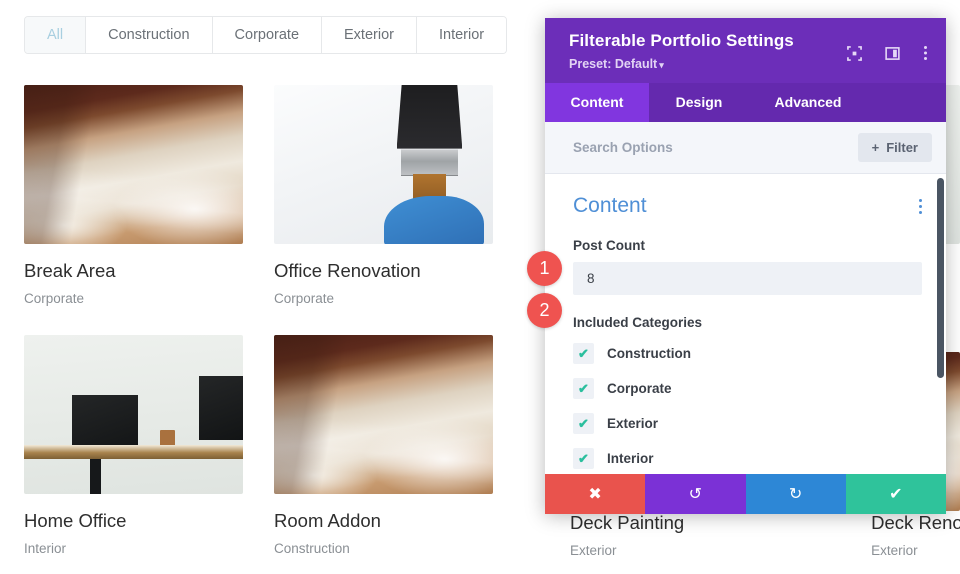 The image size is (960, 574). I want to click on undo-icon: ↺, so click(695, 494).